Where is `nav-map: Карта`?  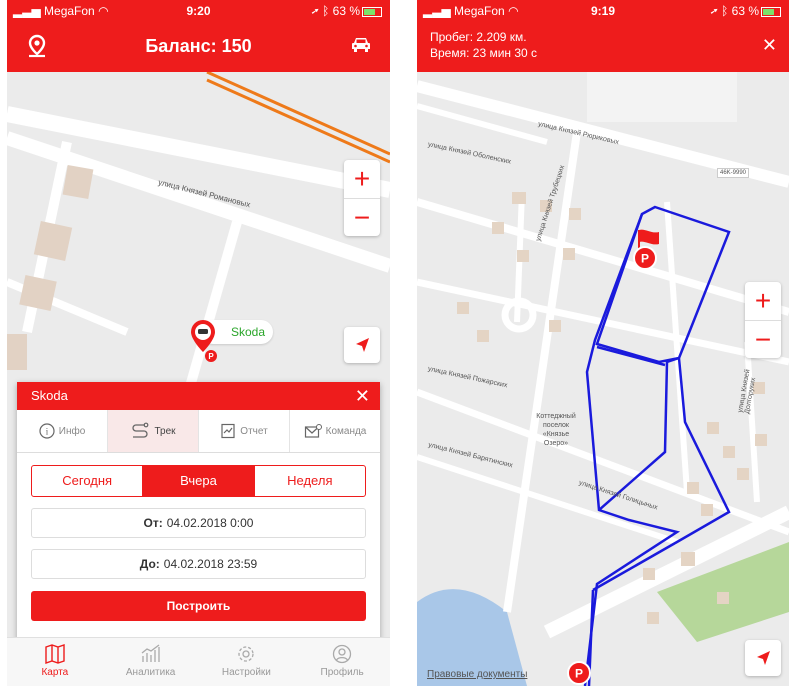 nav-map: Карта is located at coordinates (55, 662).